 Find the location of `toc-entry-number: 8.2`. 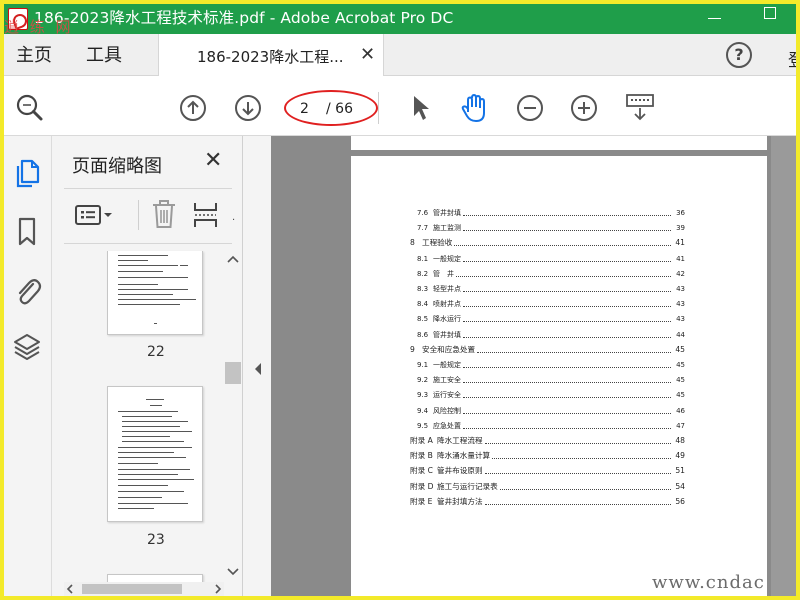

toc-entry-number: 8.2 is located at coordinates (423, 273).